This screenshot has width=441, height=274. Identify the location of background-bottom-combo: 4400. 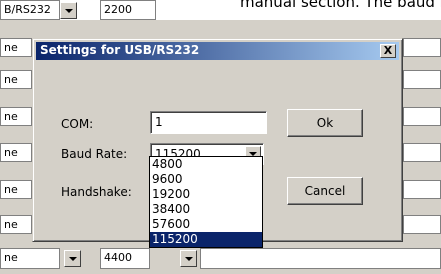
(125, 258).